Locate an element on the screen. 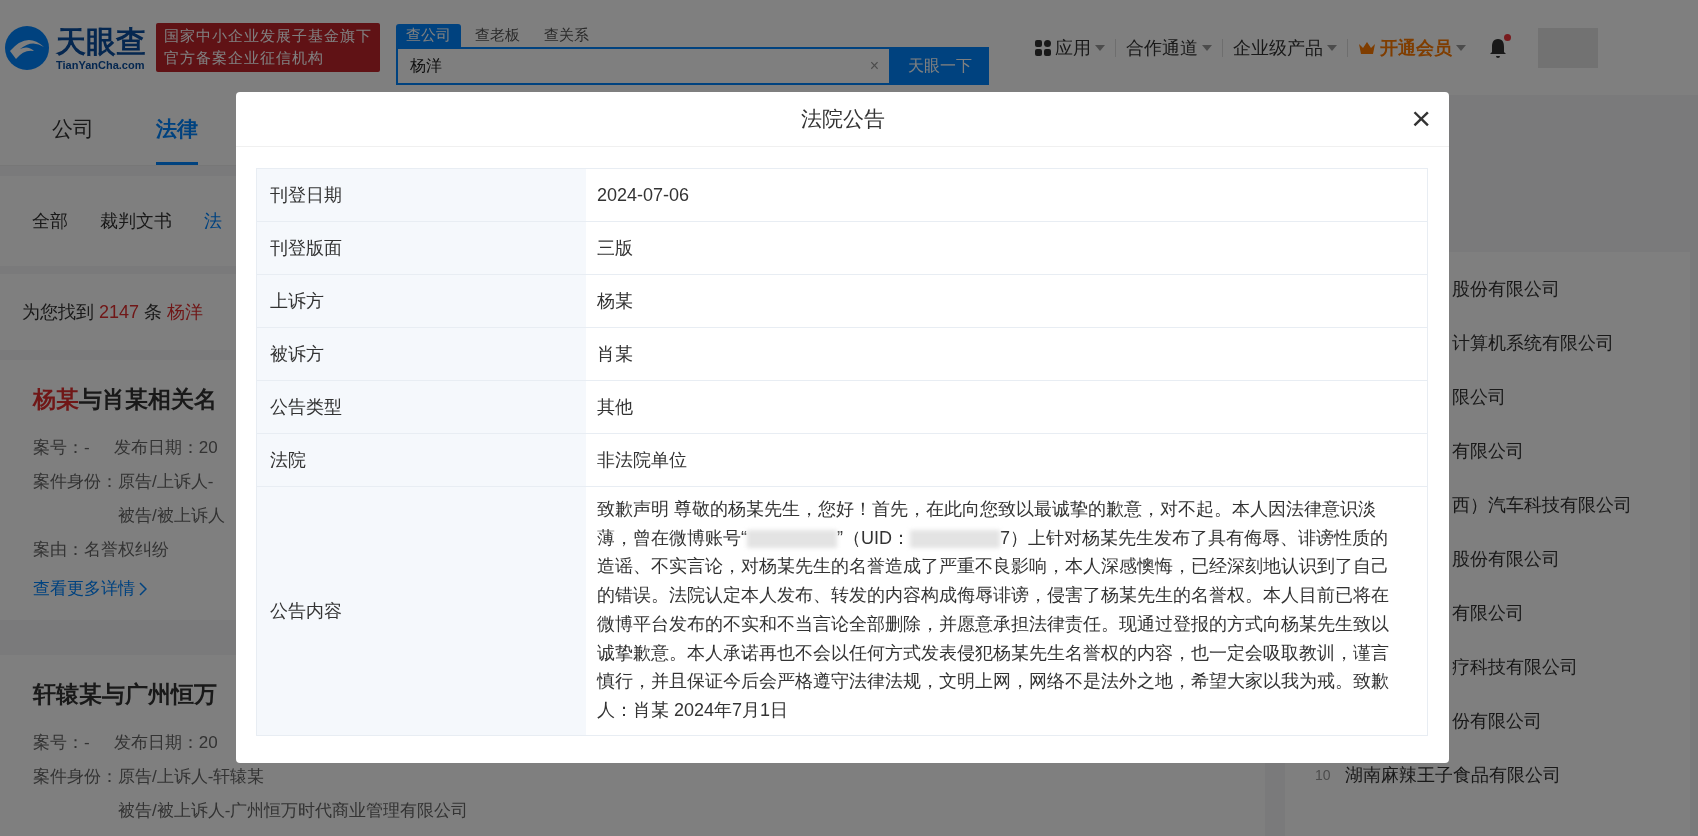  field-value: 杨某 is located at coordinates (1006, 301).